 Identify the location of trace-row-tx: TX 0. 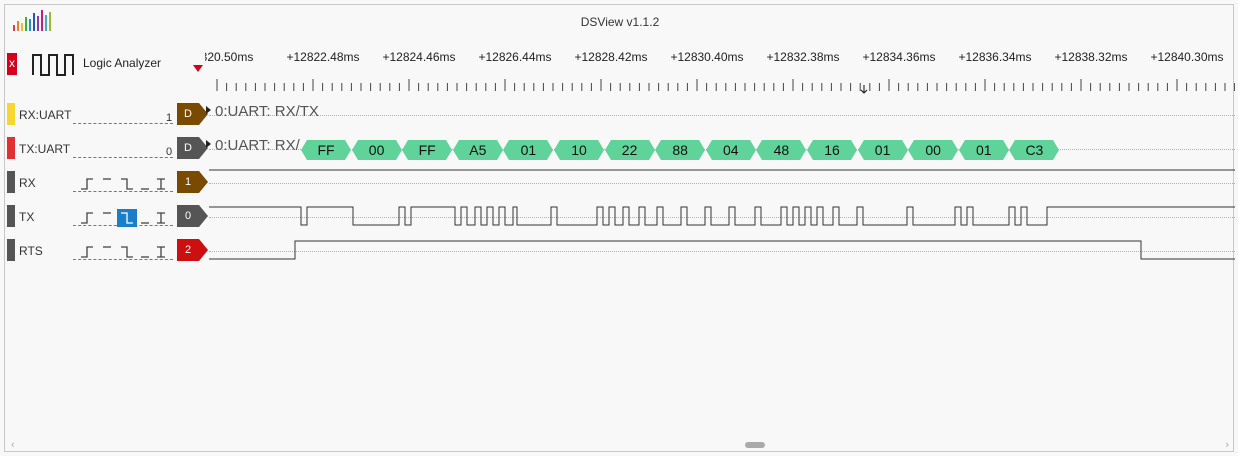
(620, 216).